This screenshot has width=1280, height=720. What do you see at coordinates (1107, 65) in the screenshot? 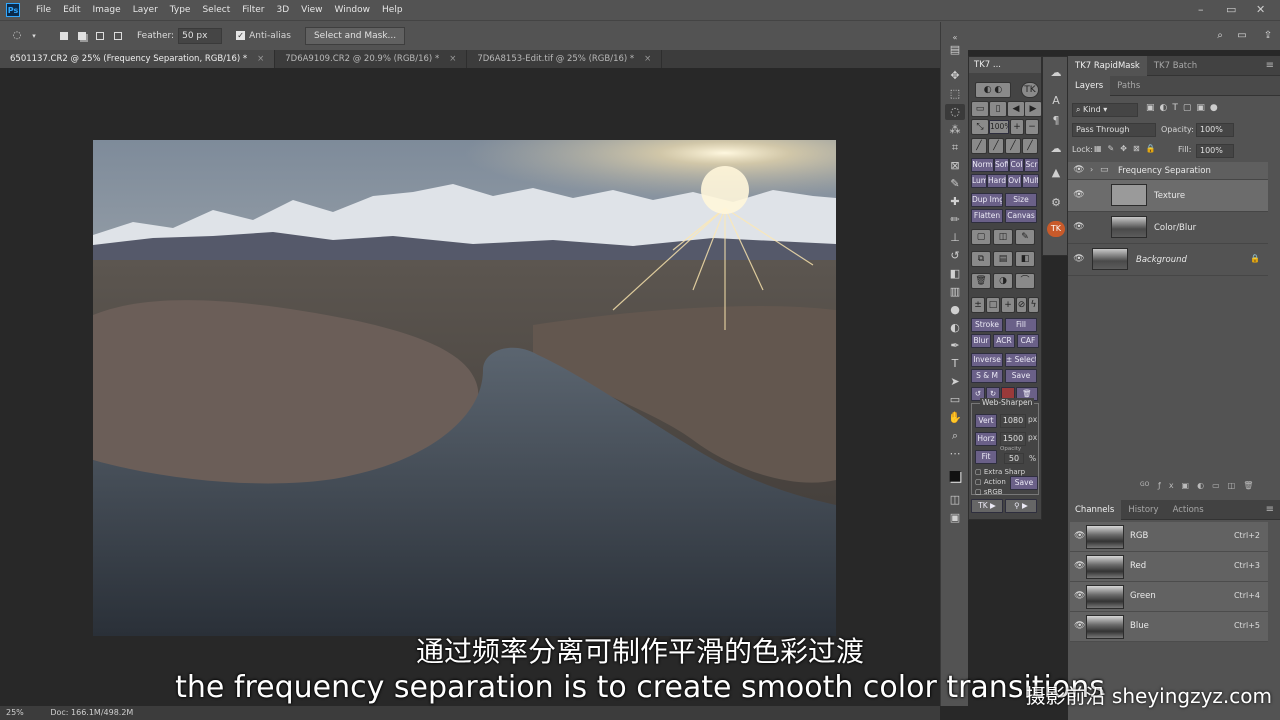
I see `tab-tk7-rapidmask: TK7 RapidMask` at bounding box center [1107, 65].